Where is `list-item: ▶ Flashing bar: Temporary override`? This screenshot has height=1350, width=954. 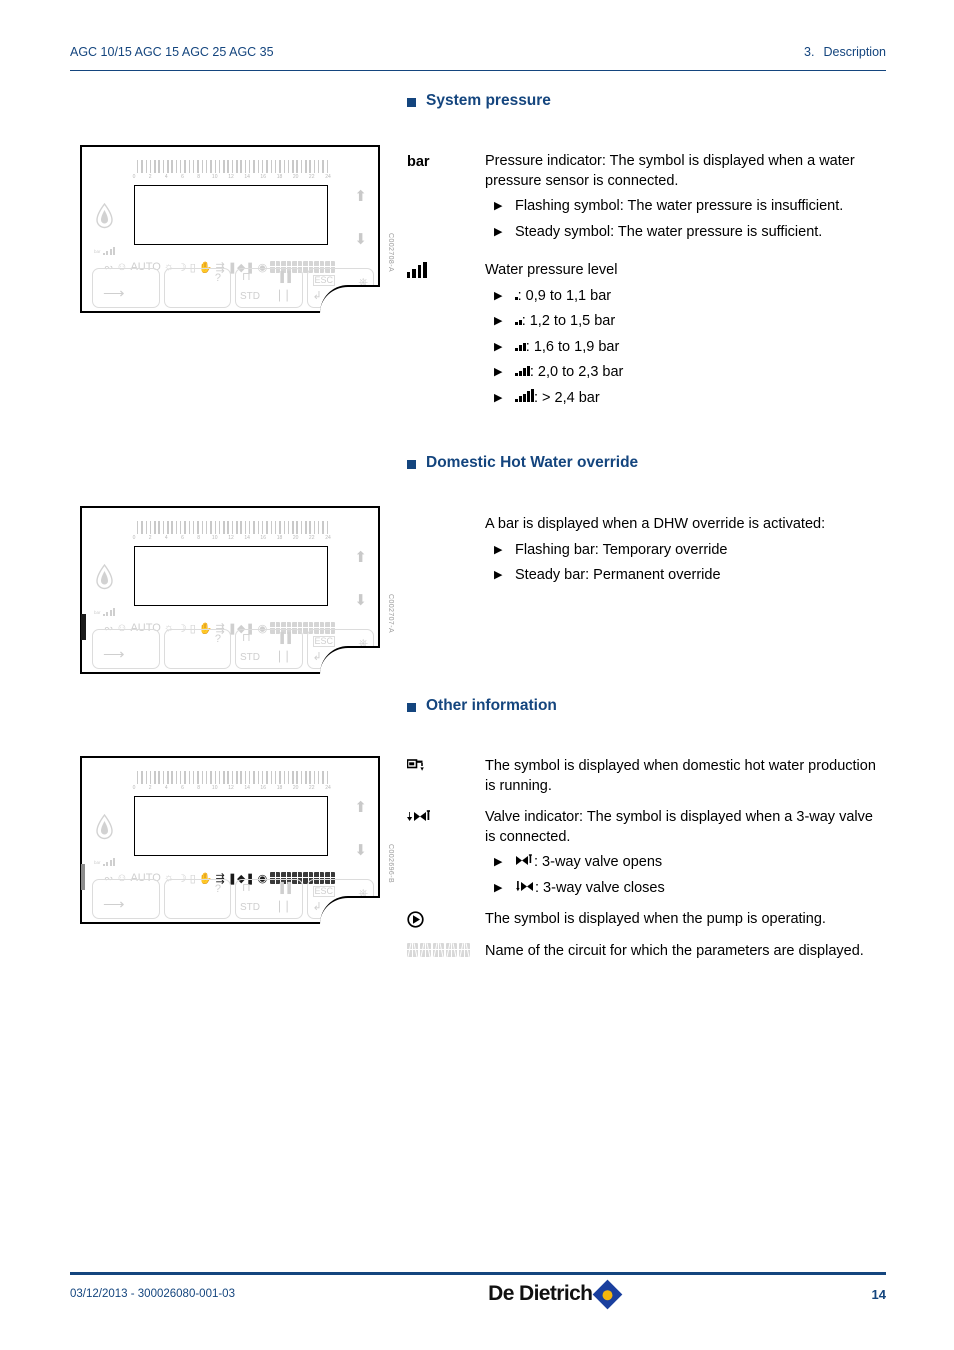 list-item: ▶ Flashing bar: Temporary override is located at coordinates (686, 551).